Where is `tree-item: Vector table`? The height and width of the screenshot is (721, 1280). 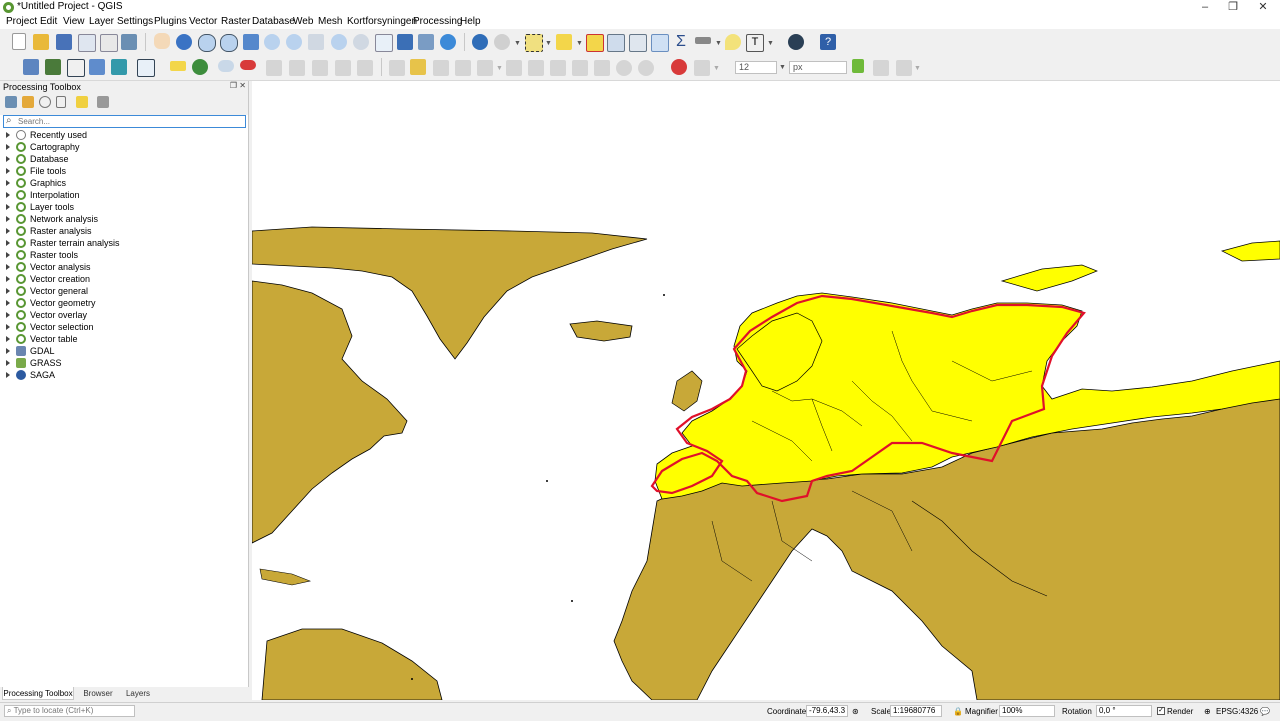 tree-item: Vector table is located at coordinates (123, 339).